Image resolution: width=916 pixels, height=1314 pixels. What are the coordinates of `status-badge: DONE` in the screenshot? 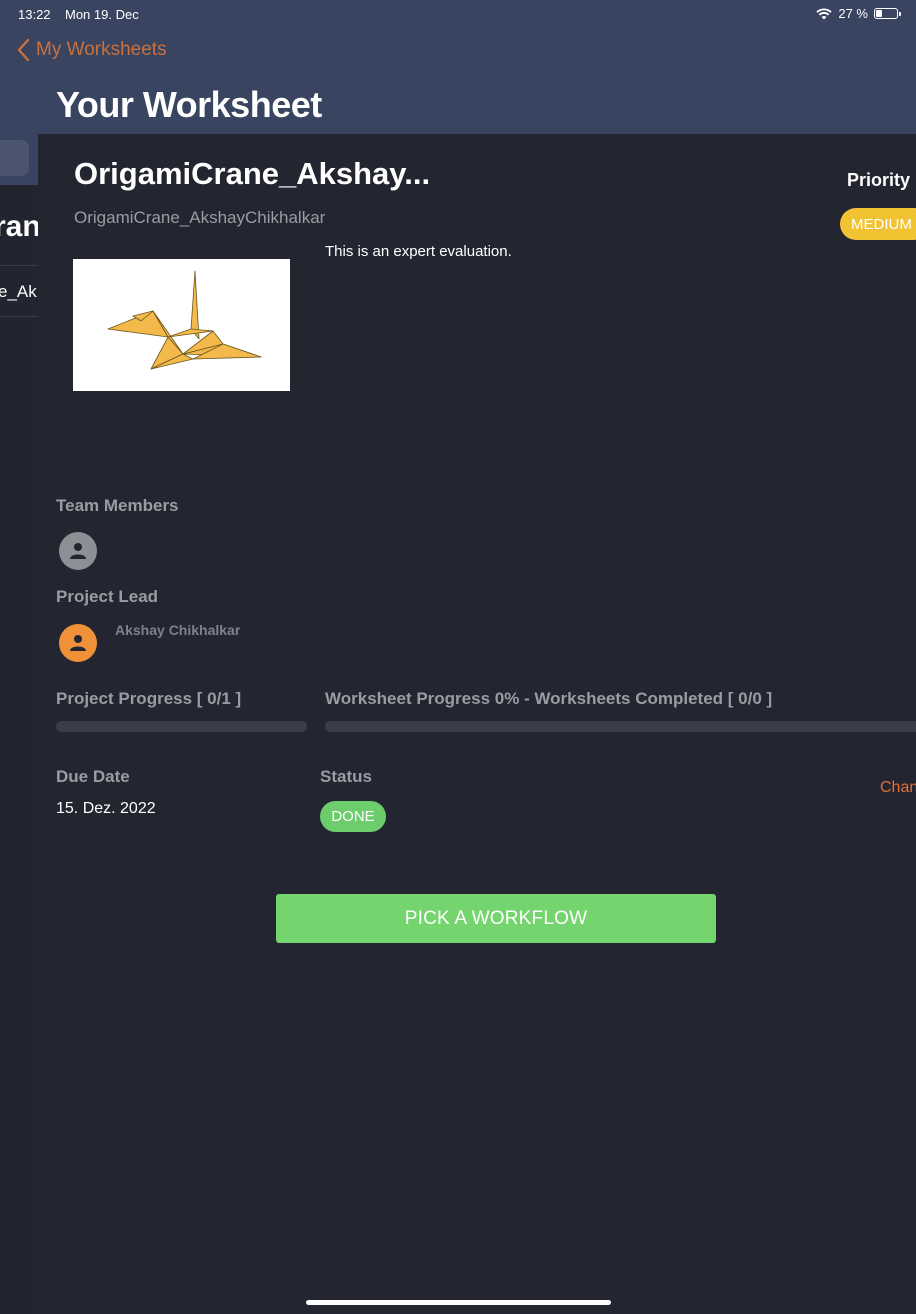 It's located at (353, 816).